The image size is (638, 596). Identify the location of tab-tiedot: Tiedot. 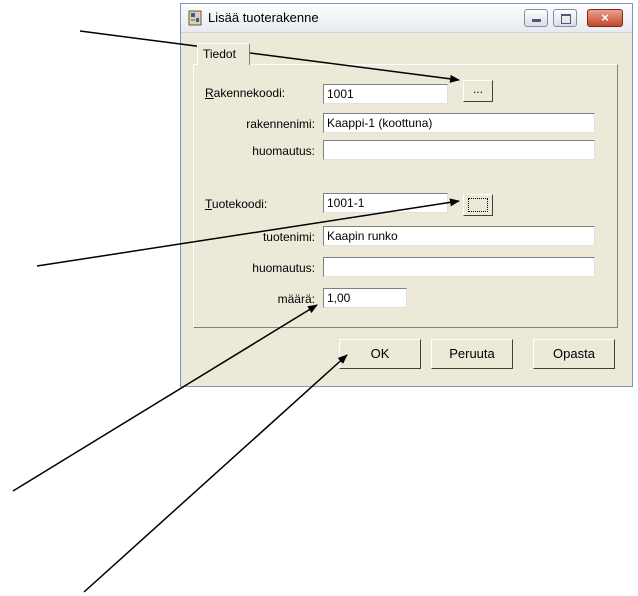
(223, 54).